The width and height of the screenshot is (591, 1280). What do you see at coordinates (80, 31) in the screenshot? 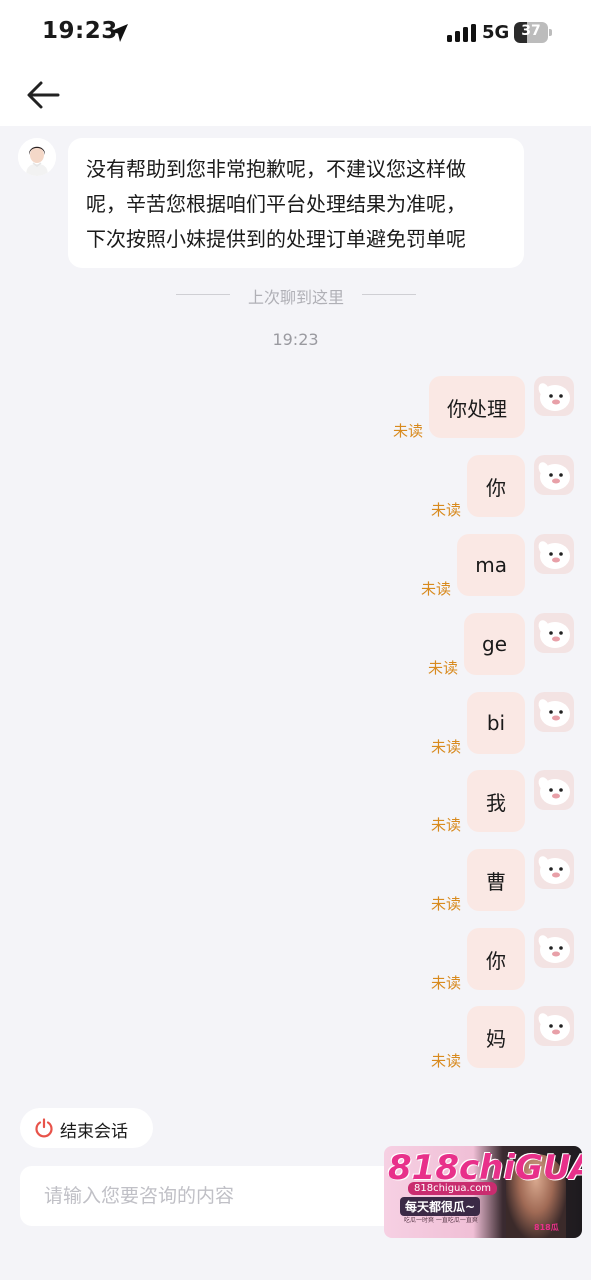
I see `status-time: 19:23` at bounding box center [80, 31].